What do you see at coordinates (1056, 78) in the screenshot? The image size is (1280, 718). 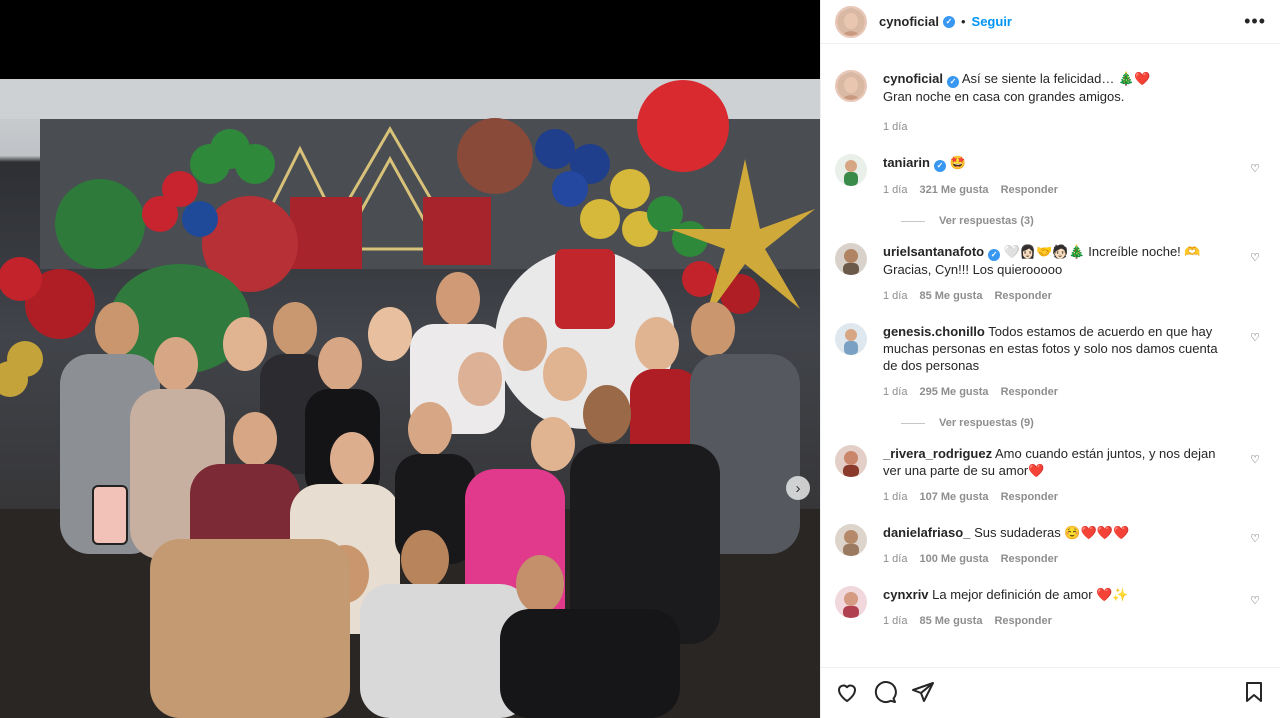 I see `caption-text-line1: Así se siente la felicidad… 🎄❤️` at bounding box center [1056, 78].